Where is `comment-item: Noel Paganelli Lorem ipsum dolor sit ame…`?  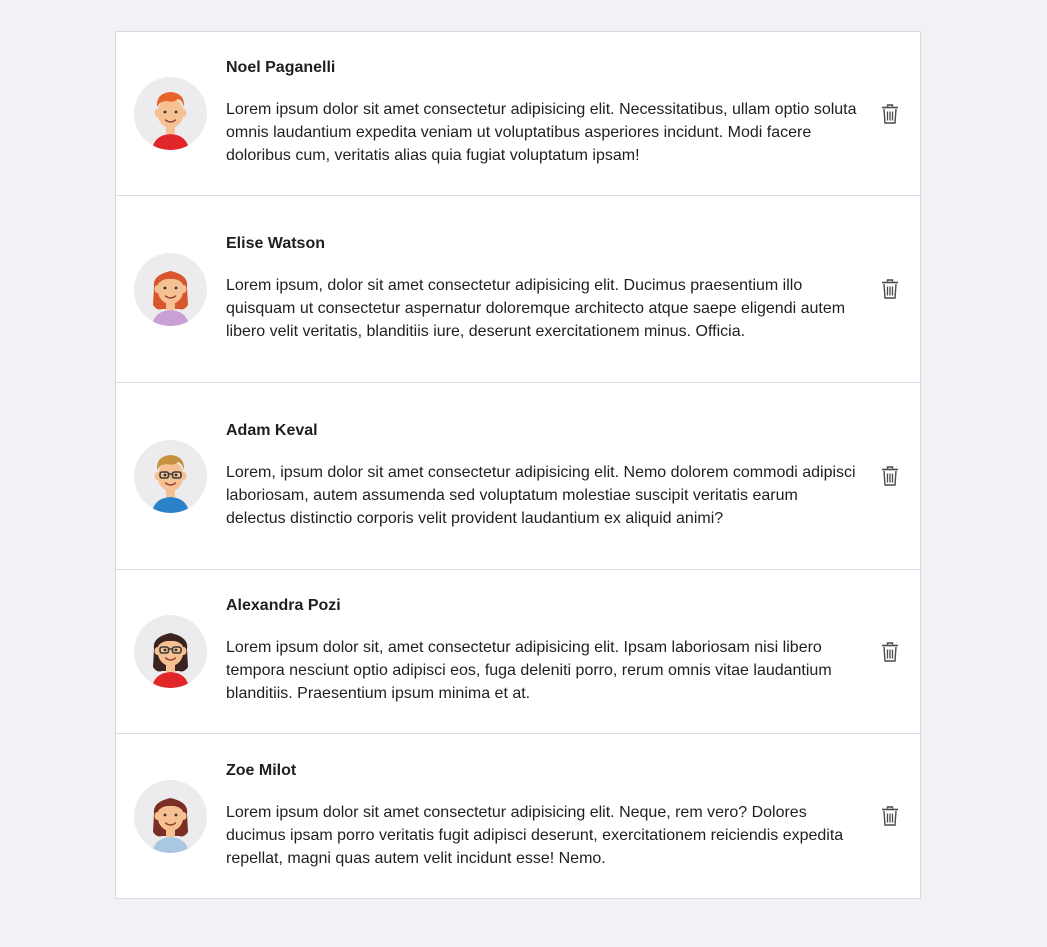
comment-item: Noel Paganelli Lorem ipsum dolor sit ame… is located at coordinates (518, 114).